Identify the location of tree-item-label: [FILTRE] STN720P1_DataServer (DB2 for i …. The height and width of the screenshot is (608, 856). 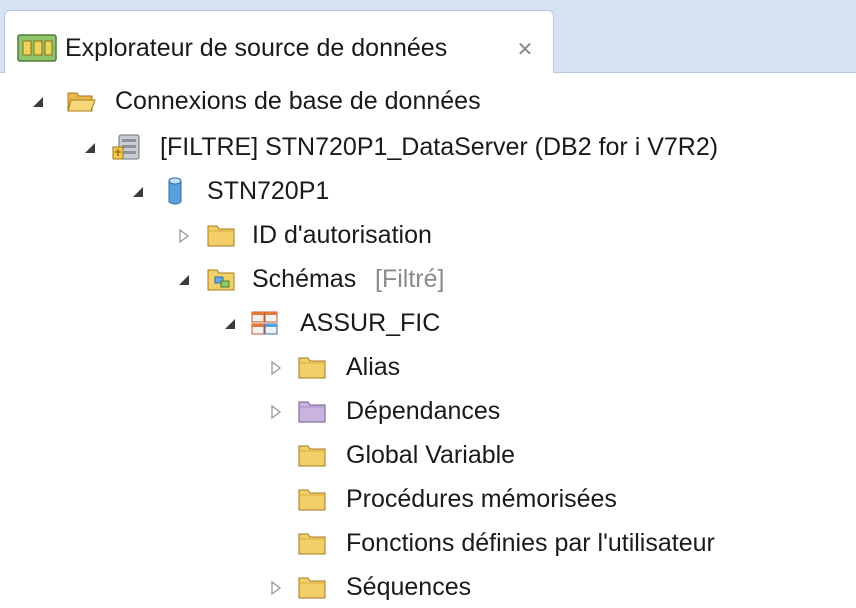
(439, 147).